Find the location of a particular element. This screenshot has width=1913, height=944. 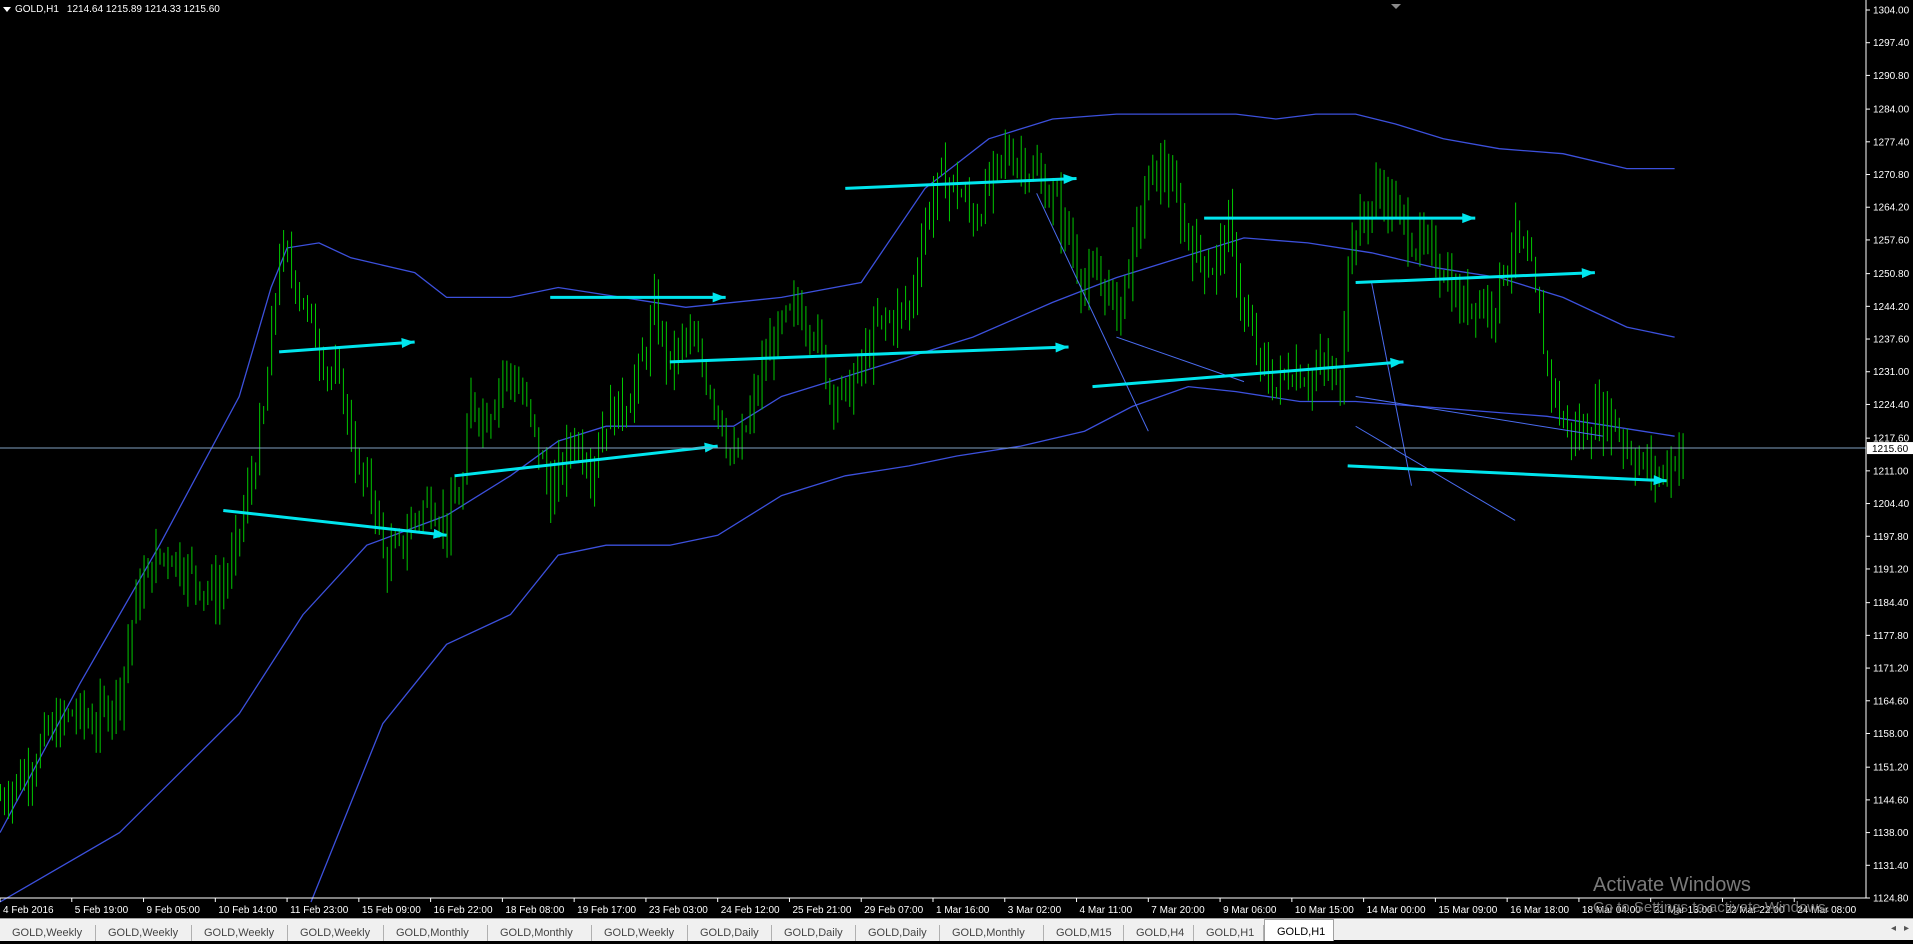

watermark-line-2: Go to Settings to activate Windows. is located at coordinates (1711, 907).